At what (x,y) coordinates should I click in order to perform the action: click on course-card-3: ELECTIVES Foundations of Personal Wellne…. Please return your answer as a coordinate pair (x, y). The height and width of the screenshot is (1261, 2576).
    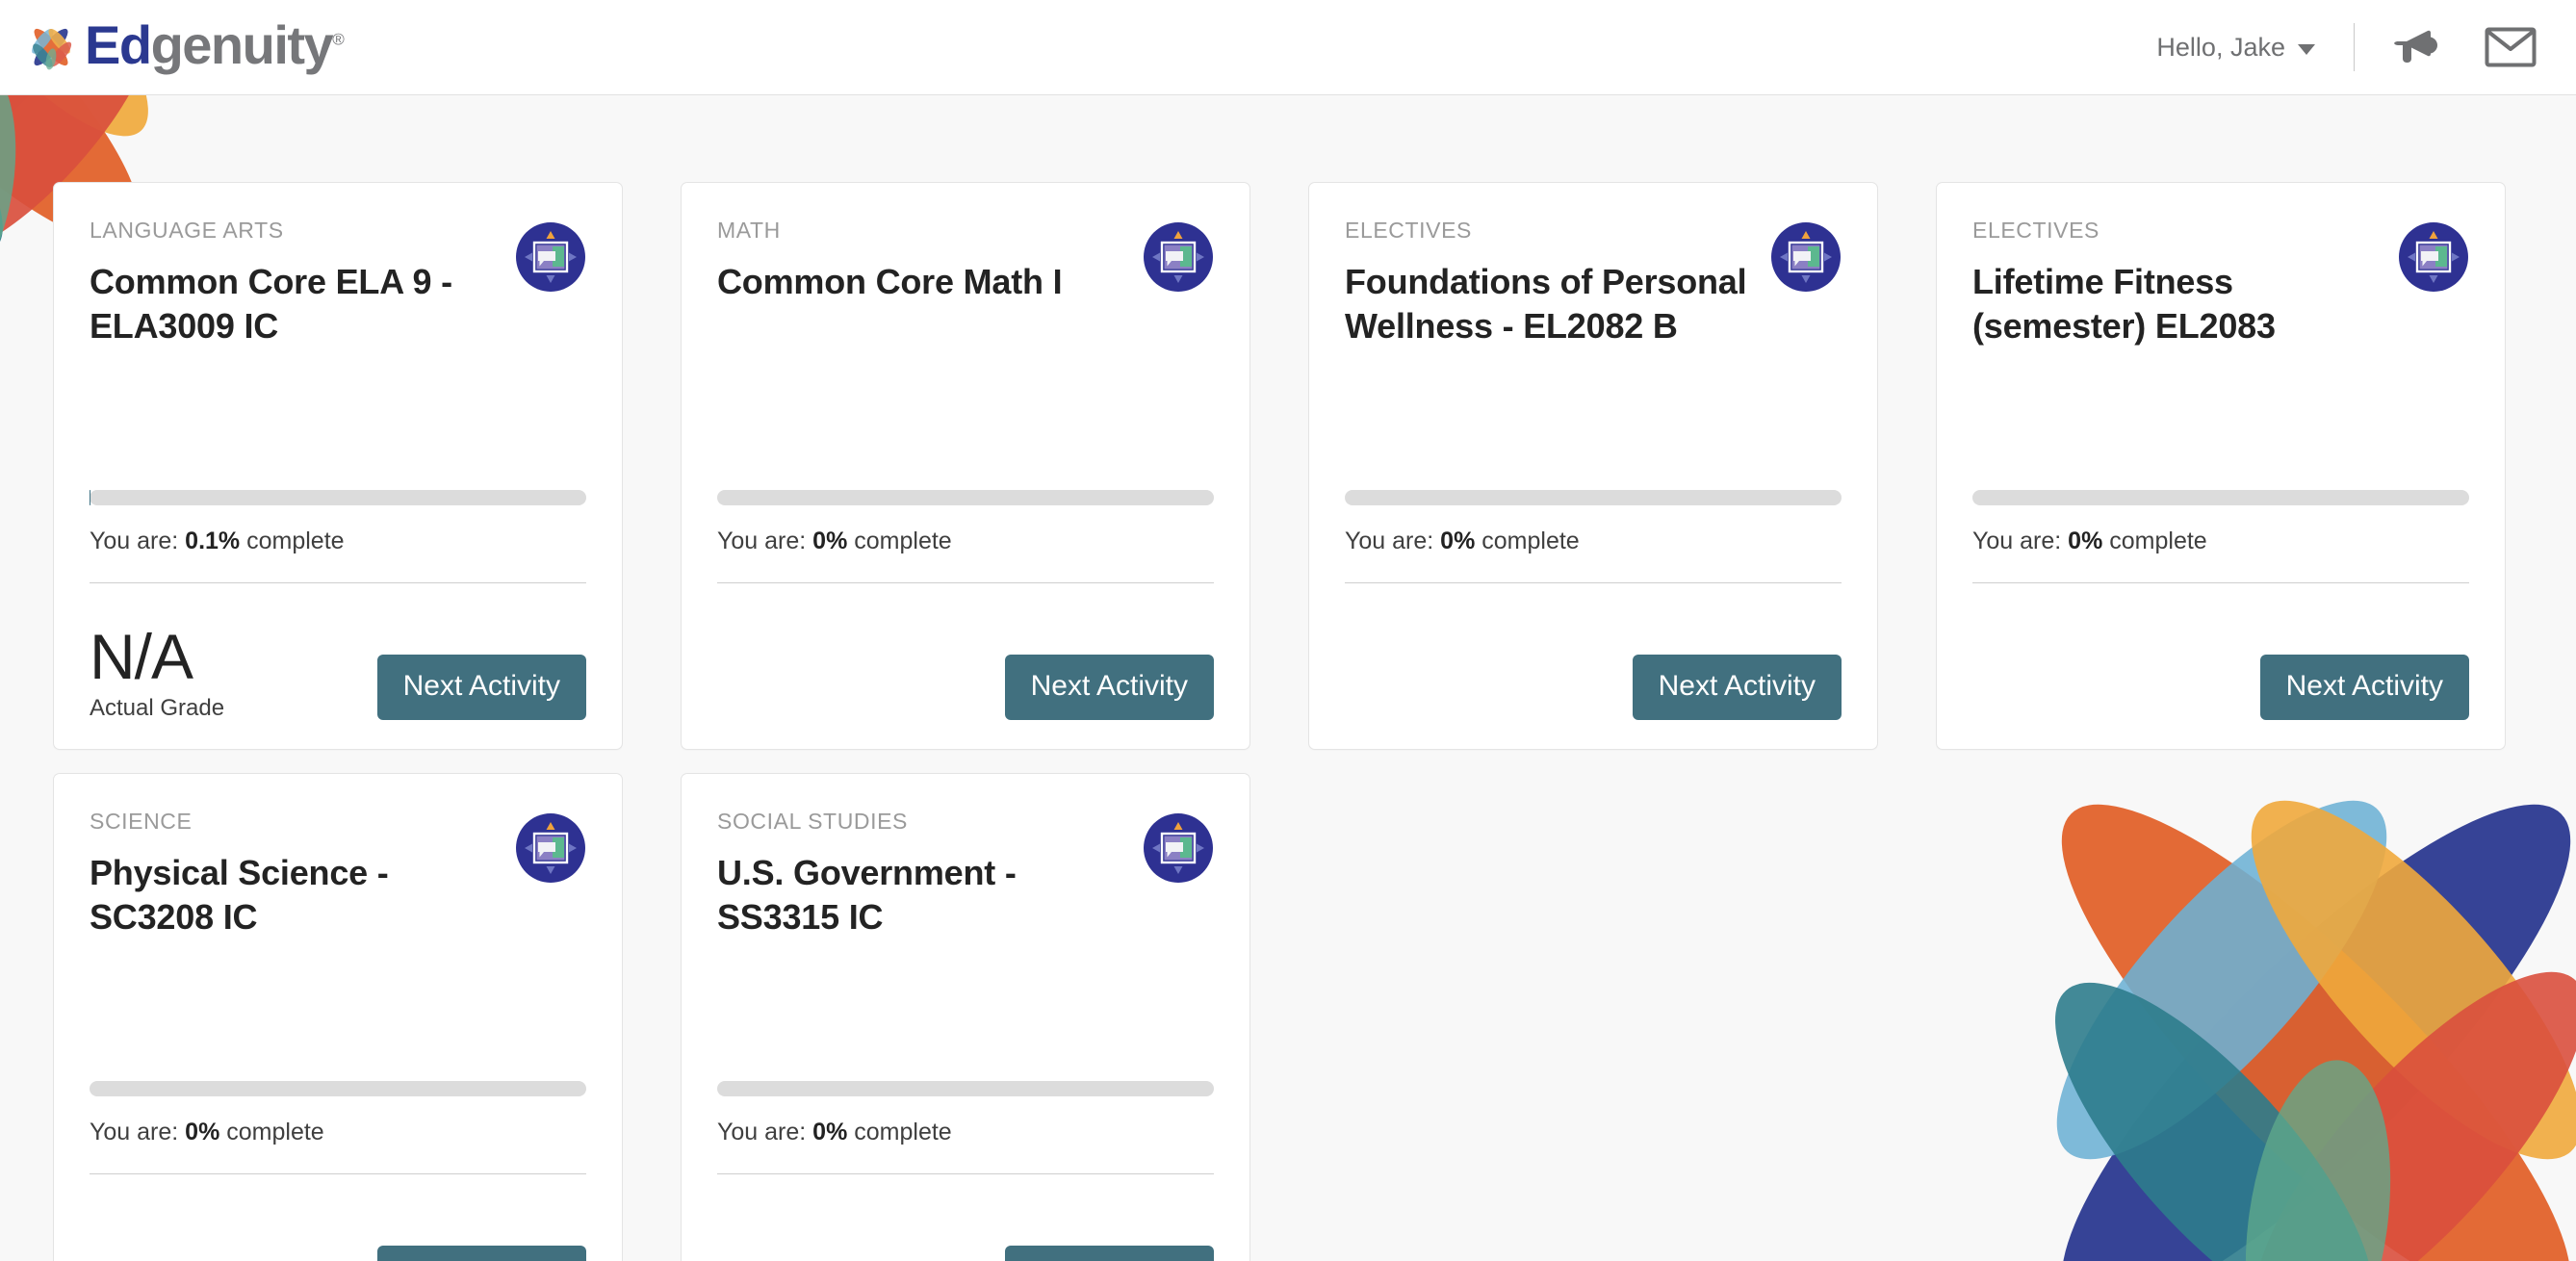
    Looking at the image, I should click on (1593, 466).